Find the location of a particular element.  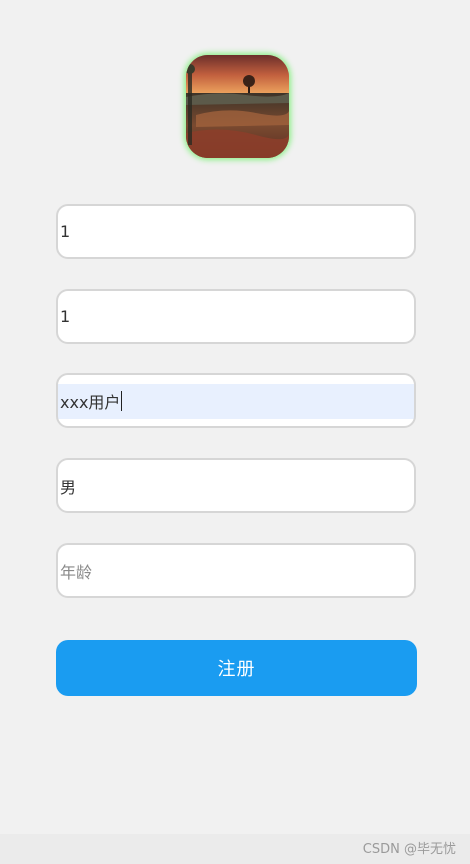

landscape-avatar-image is located at coordinates (237, 106).